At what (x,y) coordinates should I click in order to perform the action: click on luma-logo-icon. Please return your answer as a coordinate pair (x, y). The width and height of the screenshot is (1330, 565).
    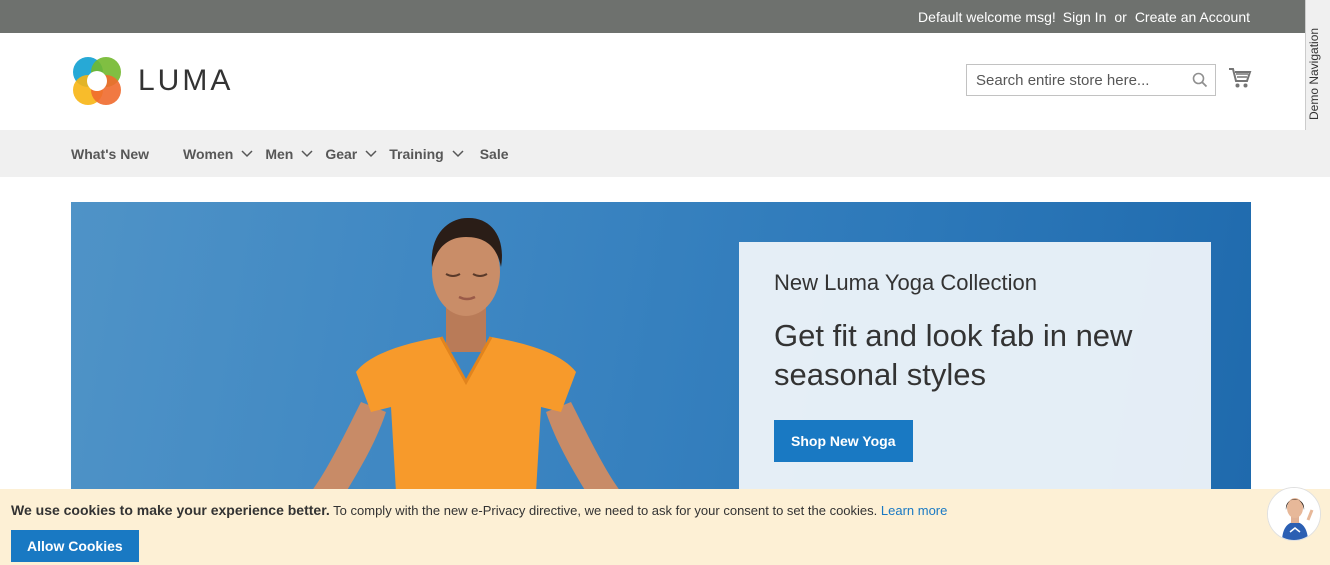
    Looking at the image, I should click on (97, 81).